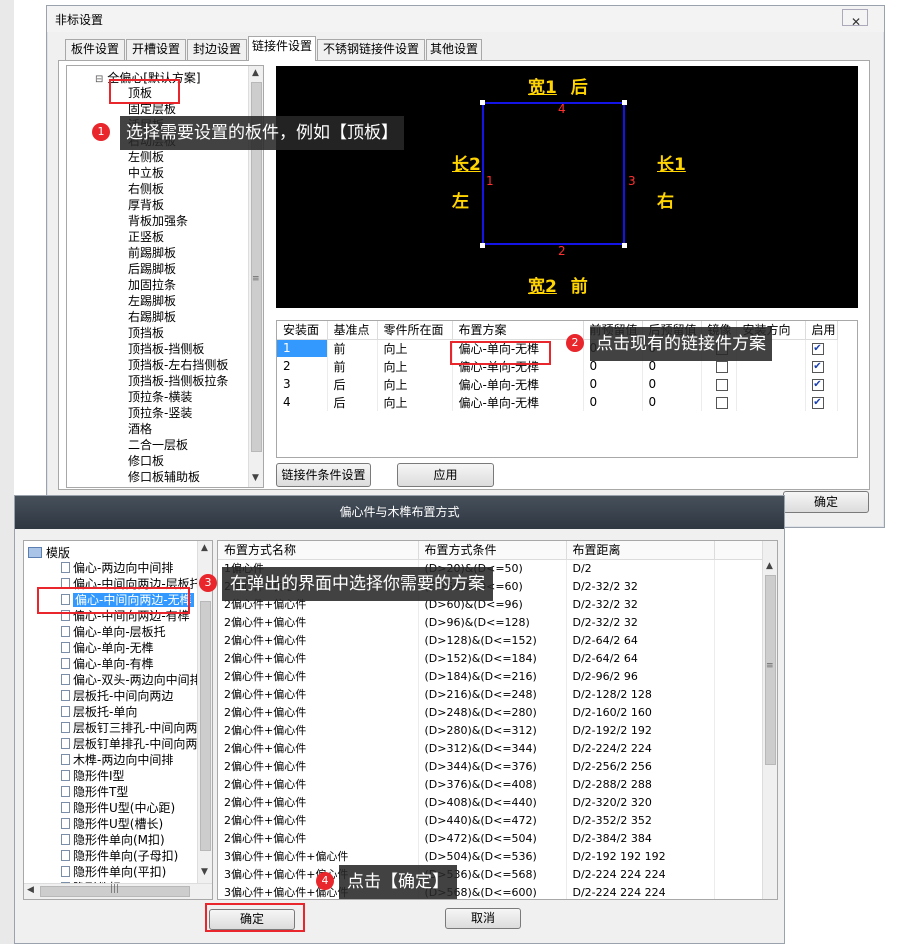  I want to click on list-cell: D/2, so click(640, 568).